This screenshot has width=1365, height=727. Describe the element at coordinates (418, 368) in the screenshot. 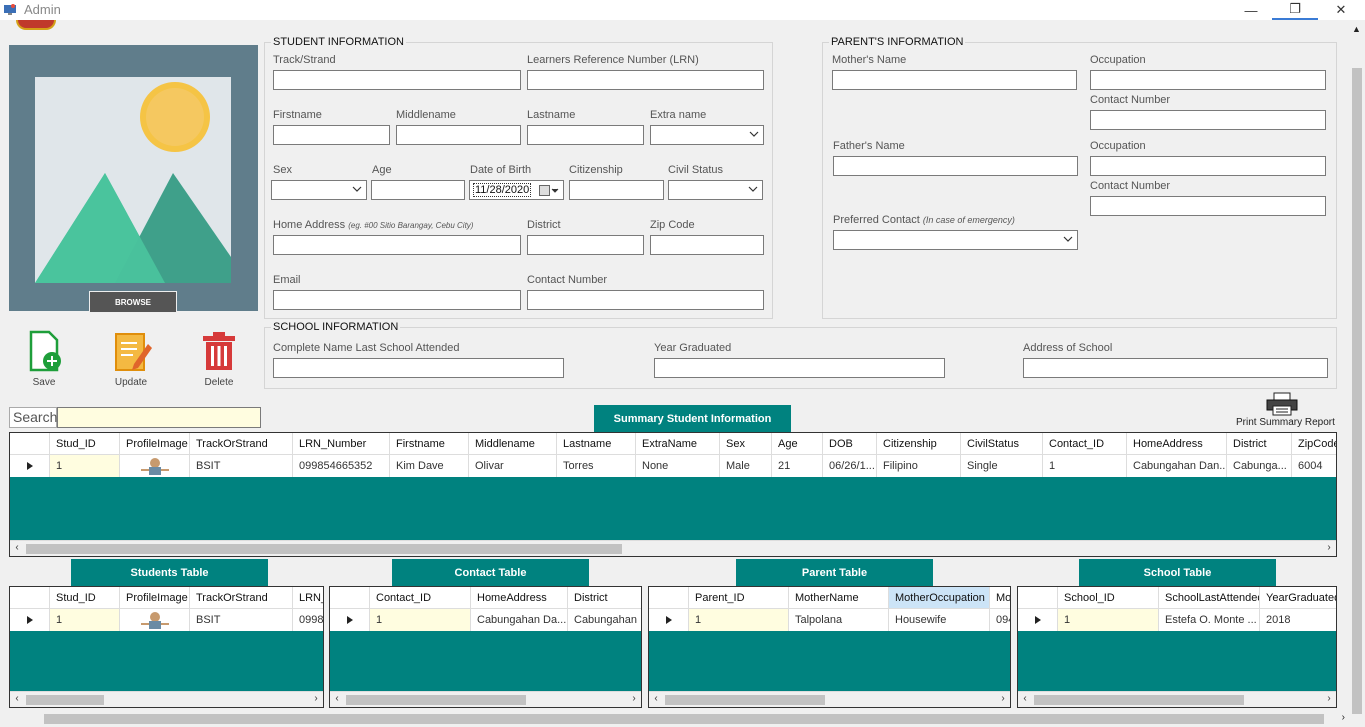

I see `last-school-input` at that location.